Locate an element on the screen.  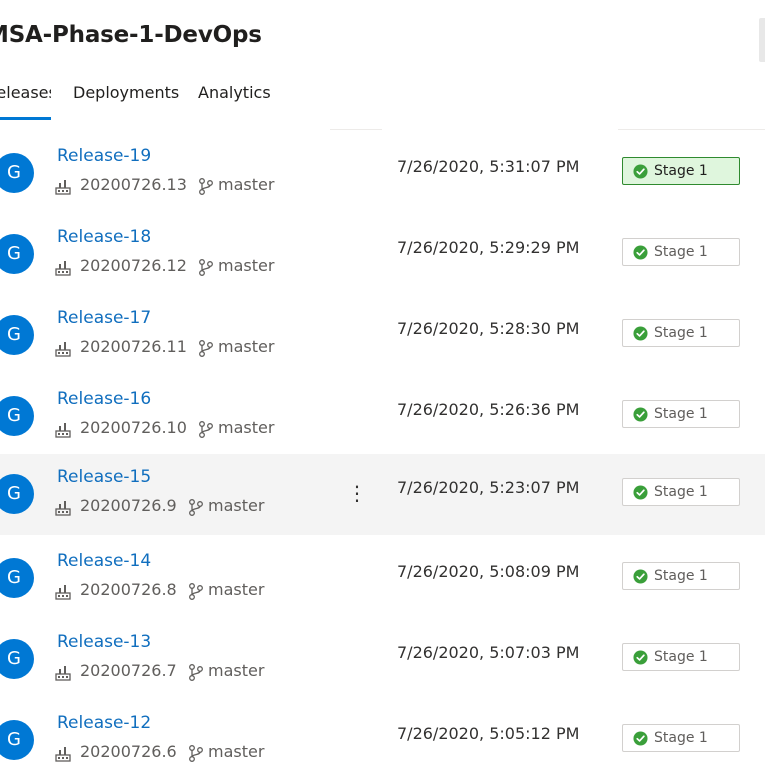
build-number: 20200726.11 is located at coordinates (133, 346).